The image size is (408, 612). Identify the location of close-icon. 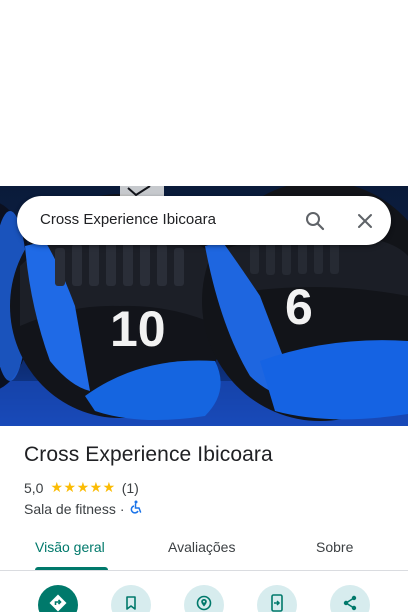
(365, 221).